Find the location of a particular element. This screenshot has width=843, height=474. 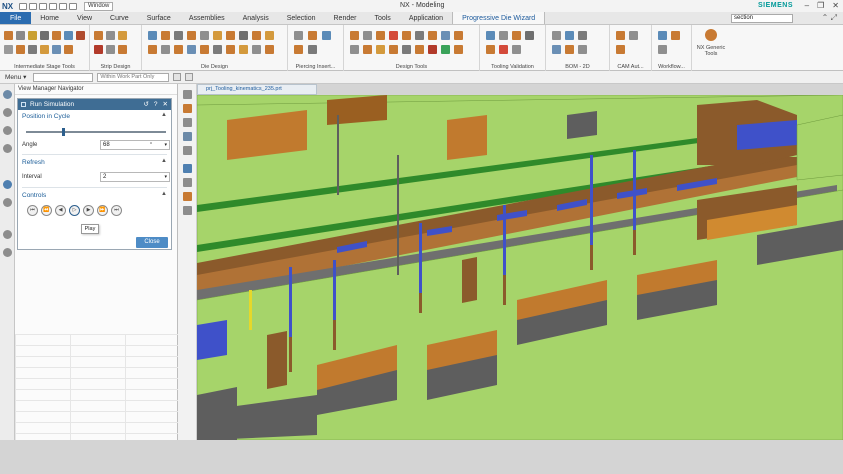

step-forward-button: ⏩ is located at coordinates (102, 210).